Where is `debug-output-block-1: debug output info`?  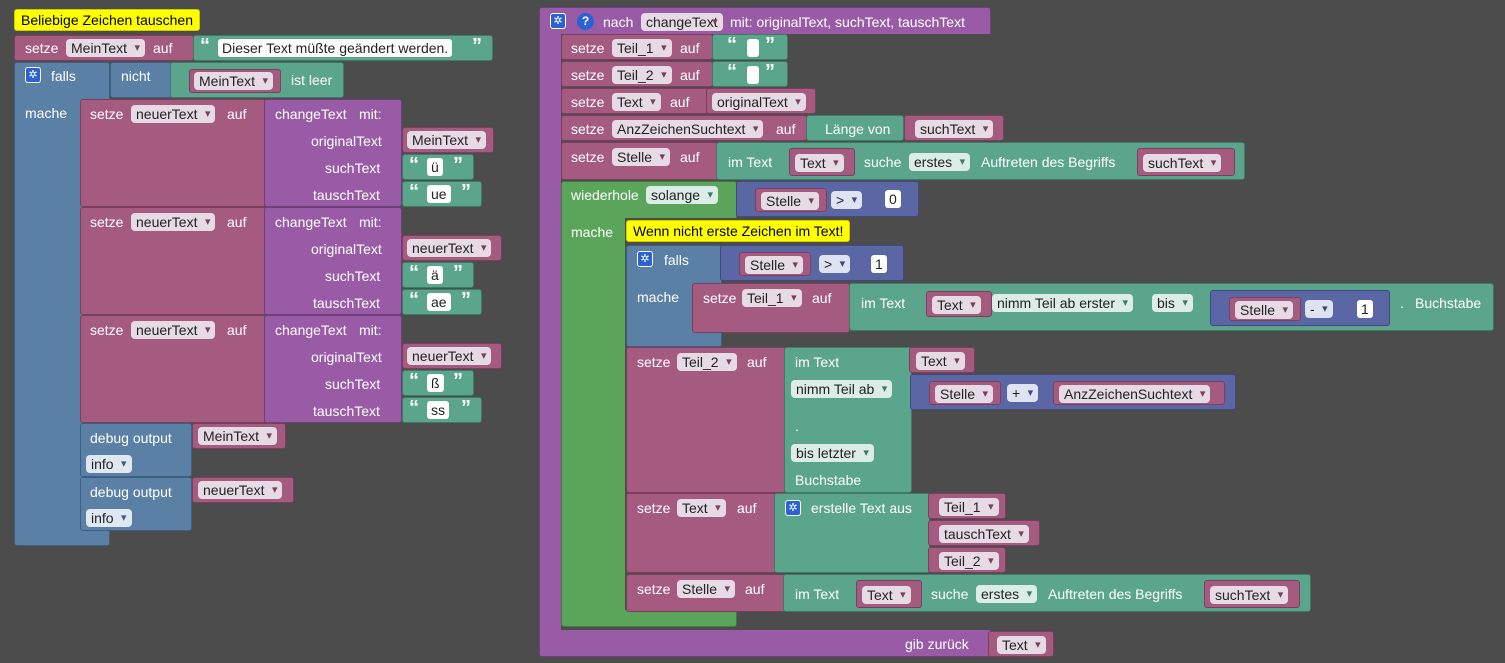
debug-output-block-1: debug output info is located at coordinates (136, 450).